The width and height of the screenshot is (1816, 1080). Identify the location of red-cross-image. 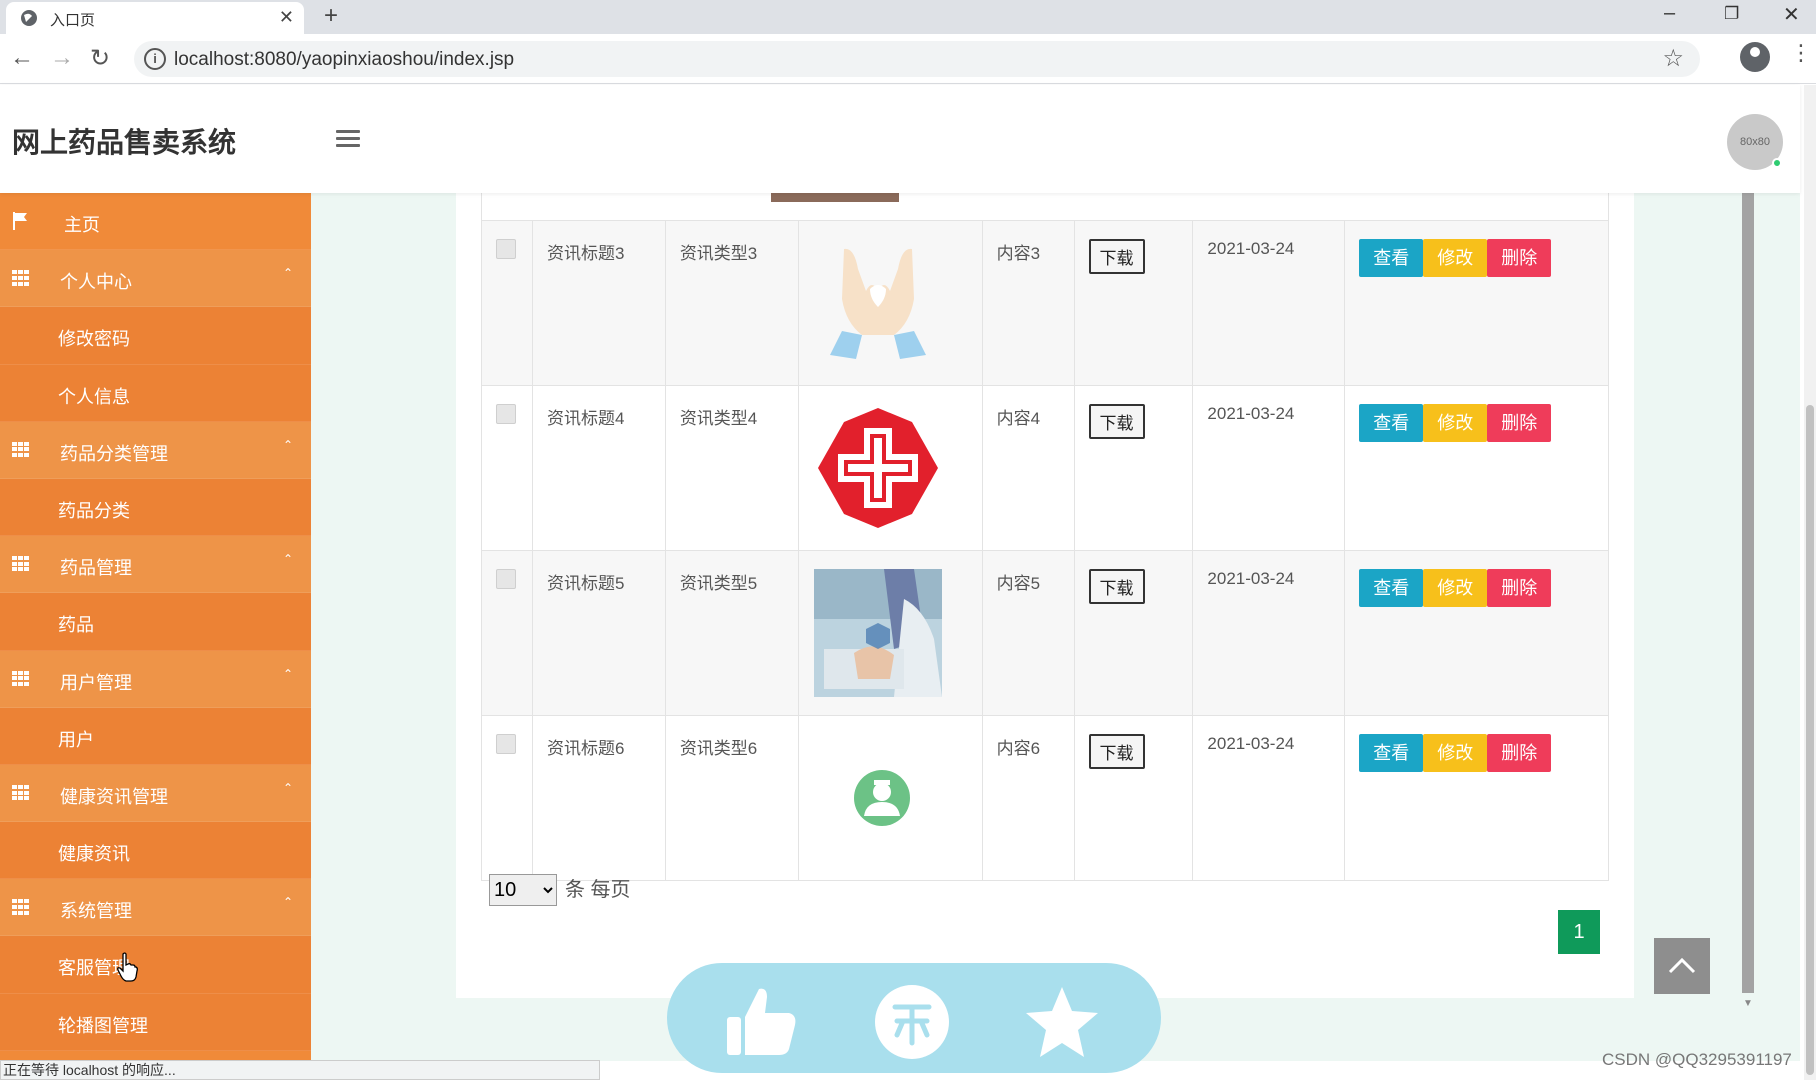
(877, 468).